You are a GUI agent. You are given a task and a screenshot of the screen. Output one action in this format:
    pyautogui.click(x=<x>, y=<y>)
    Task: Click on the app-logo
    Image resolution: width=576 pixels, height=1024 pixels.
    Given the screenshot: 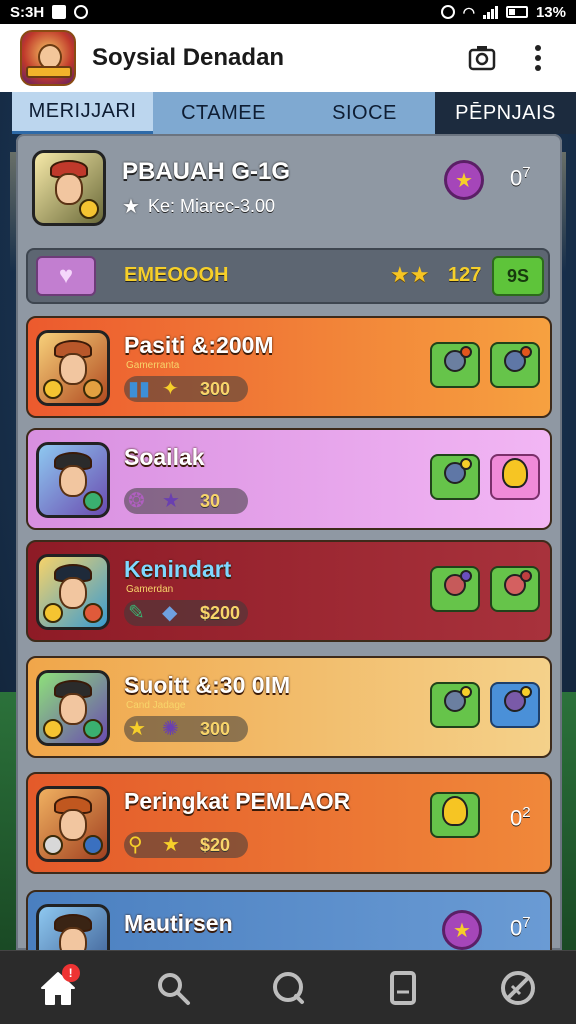 What is the action you would take?
    pyautogui.click(x=48, y=58)
    